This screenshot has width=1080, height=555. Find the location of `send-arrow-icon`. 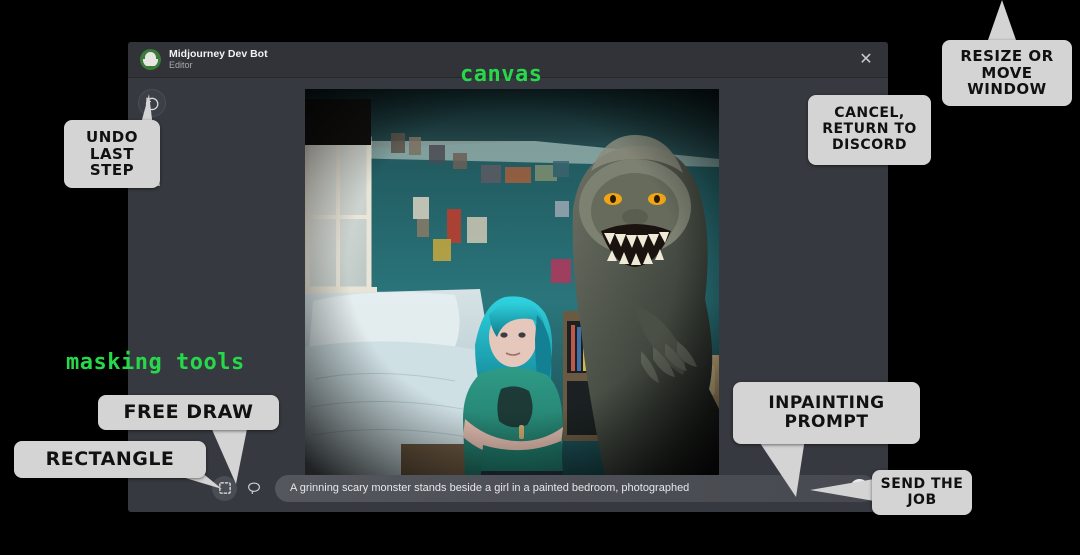

send-arrow-icon is located at coordinates (859, 488).